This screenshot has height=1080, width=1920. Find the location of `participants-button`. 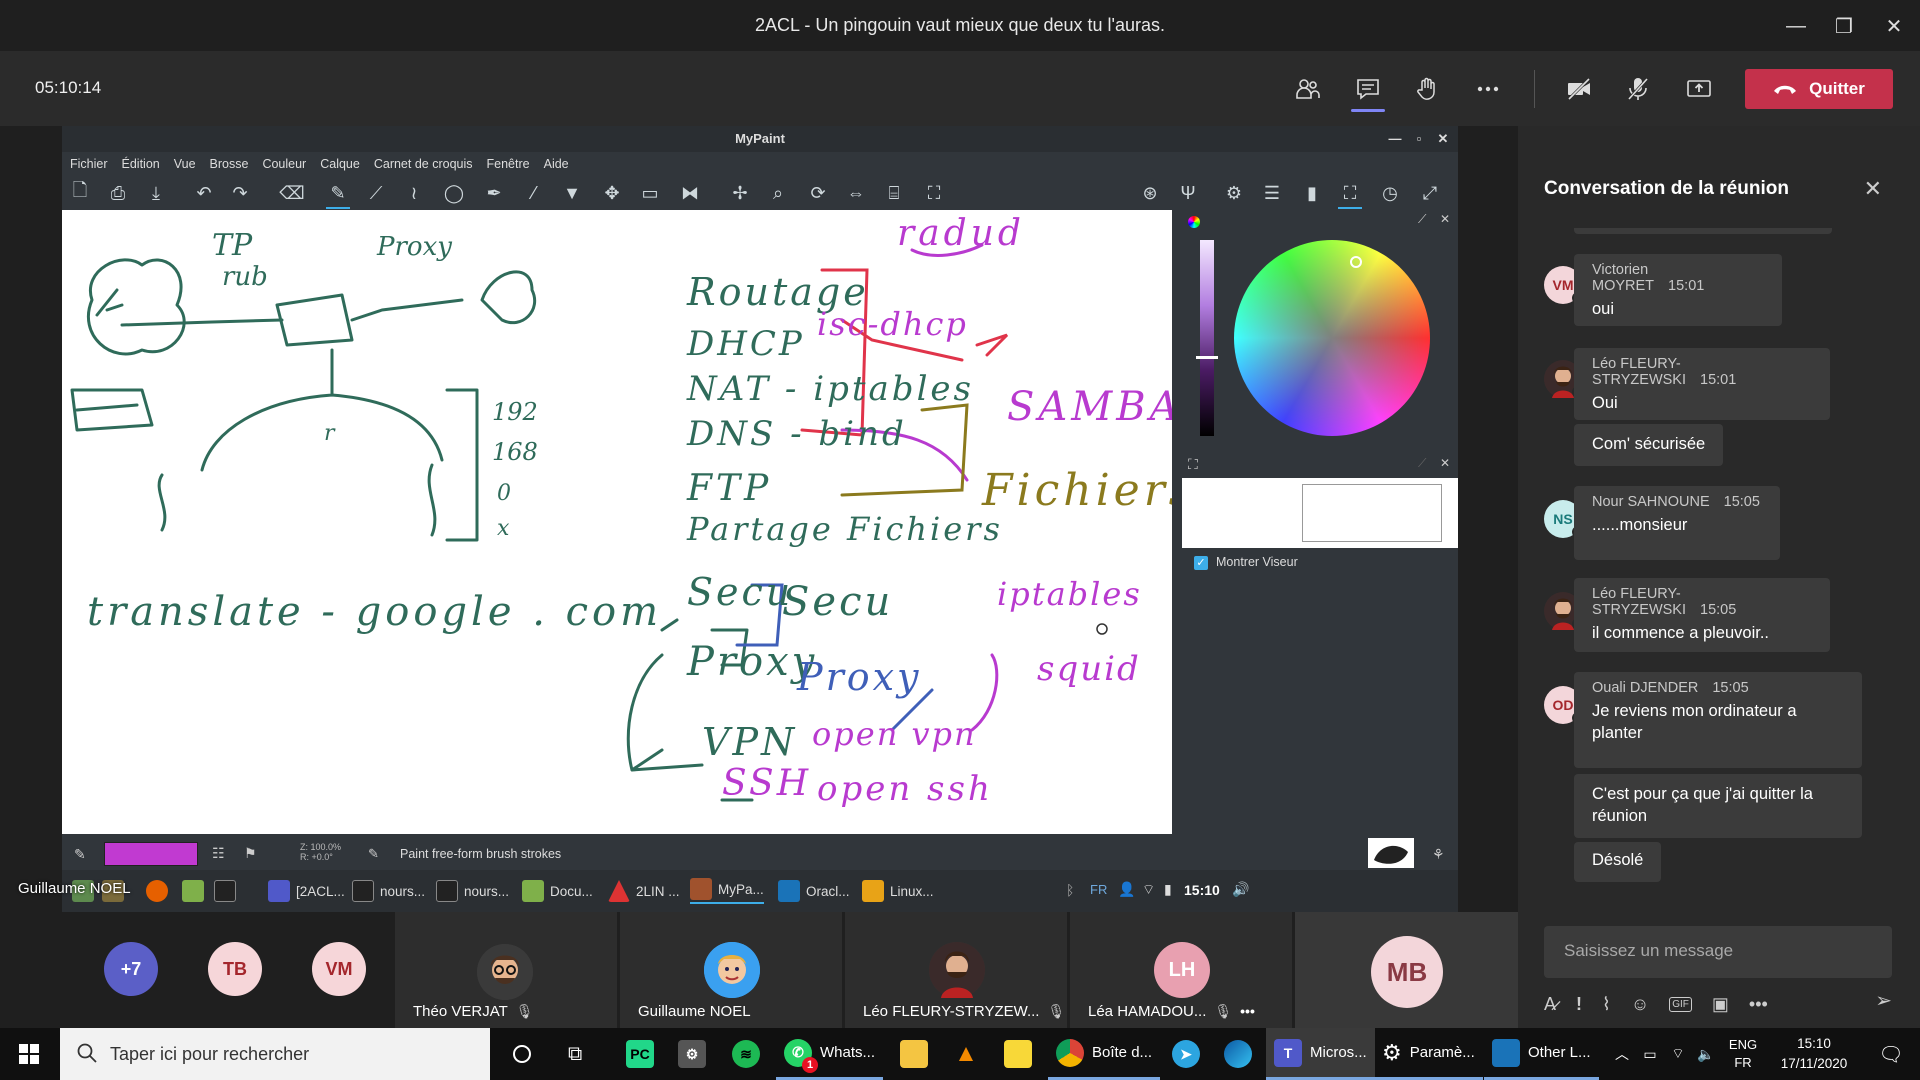

participants-button is located at coordinates (1308, 89).